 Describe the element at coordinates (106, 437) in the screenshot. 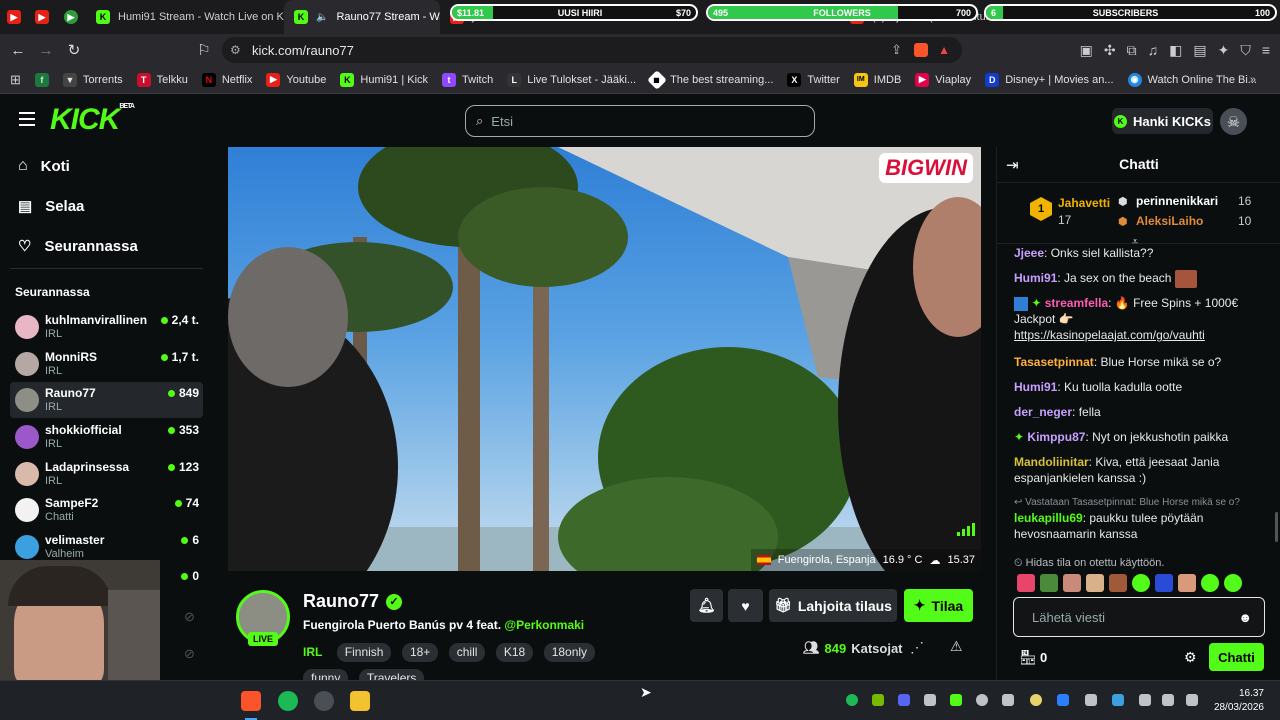

I see `following-item-shokkiofficial: shokkiofficial IRL 353` at that location.